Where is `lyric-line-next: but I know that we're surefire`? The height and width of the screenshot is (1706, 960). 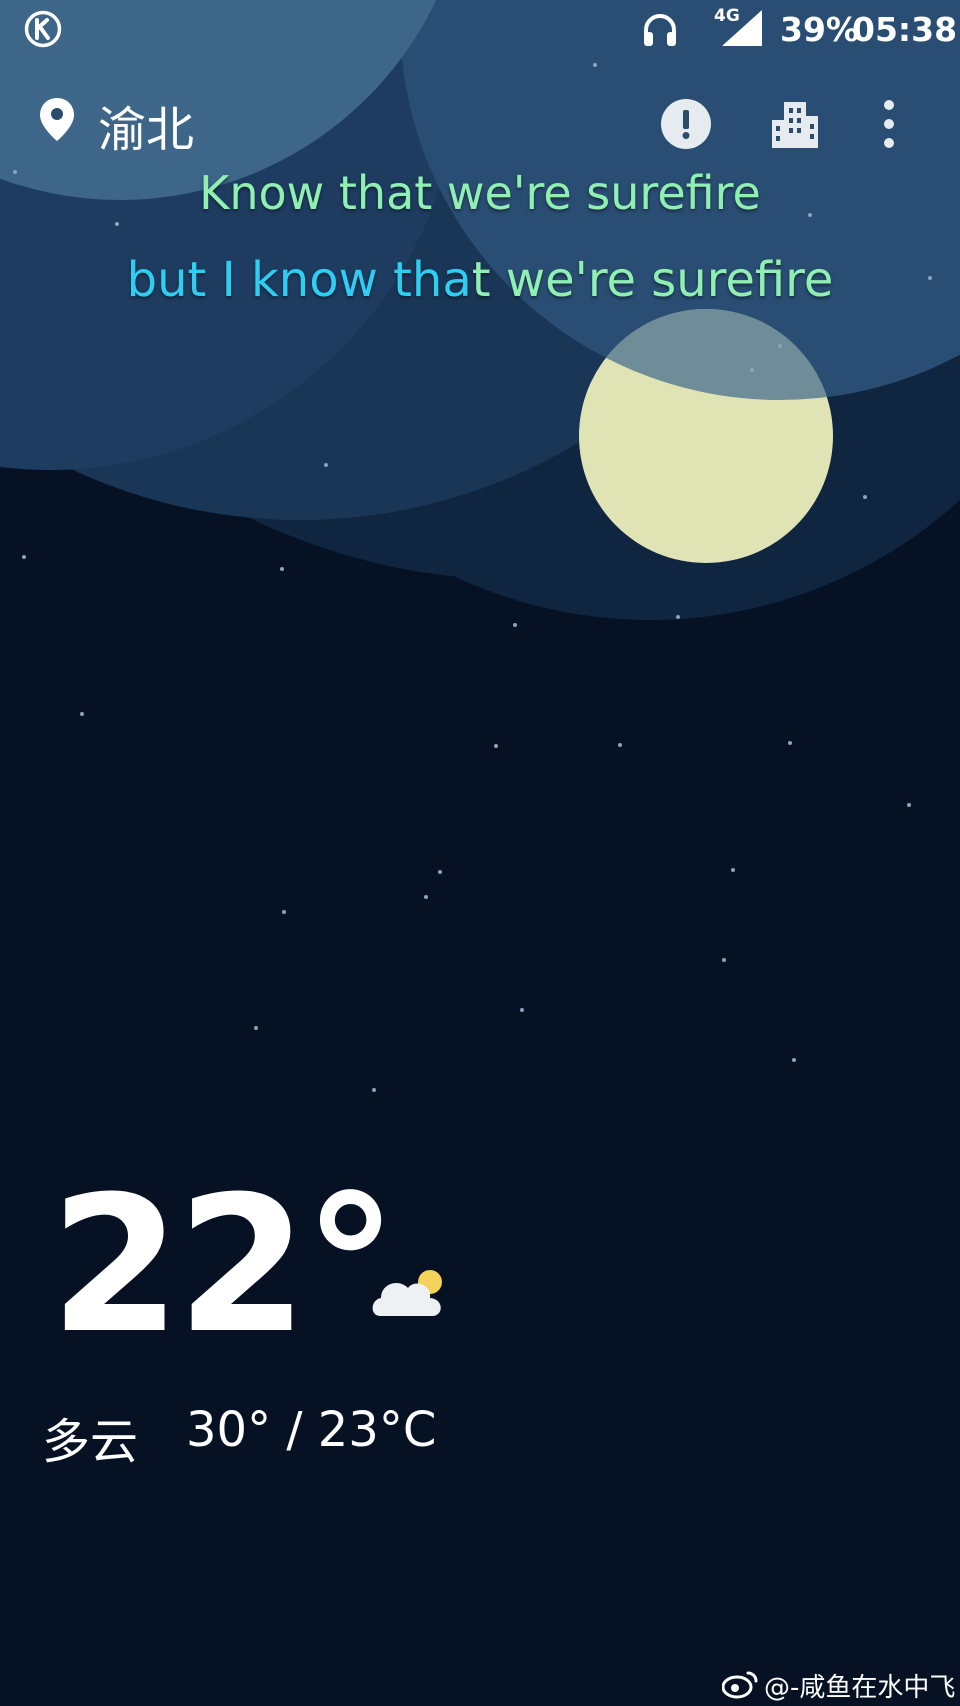
lyric-line-next: but I know that we're surefire is located at coordinates (480, 280).